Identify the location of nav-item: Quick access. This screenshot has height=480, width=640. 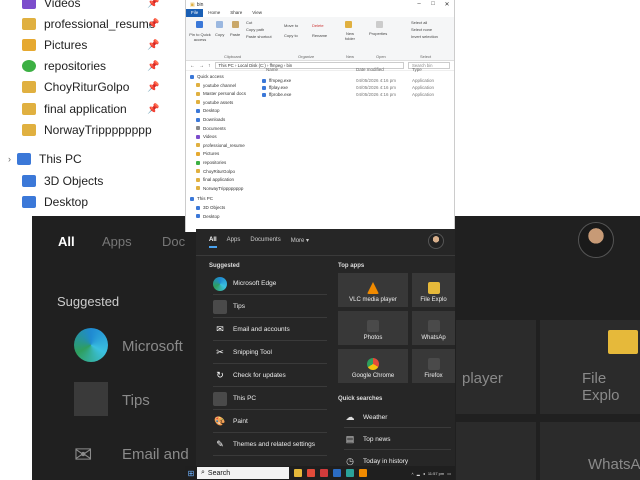
(207, 76).